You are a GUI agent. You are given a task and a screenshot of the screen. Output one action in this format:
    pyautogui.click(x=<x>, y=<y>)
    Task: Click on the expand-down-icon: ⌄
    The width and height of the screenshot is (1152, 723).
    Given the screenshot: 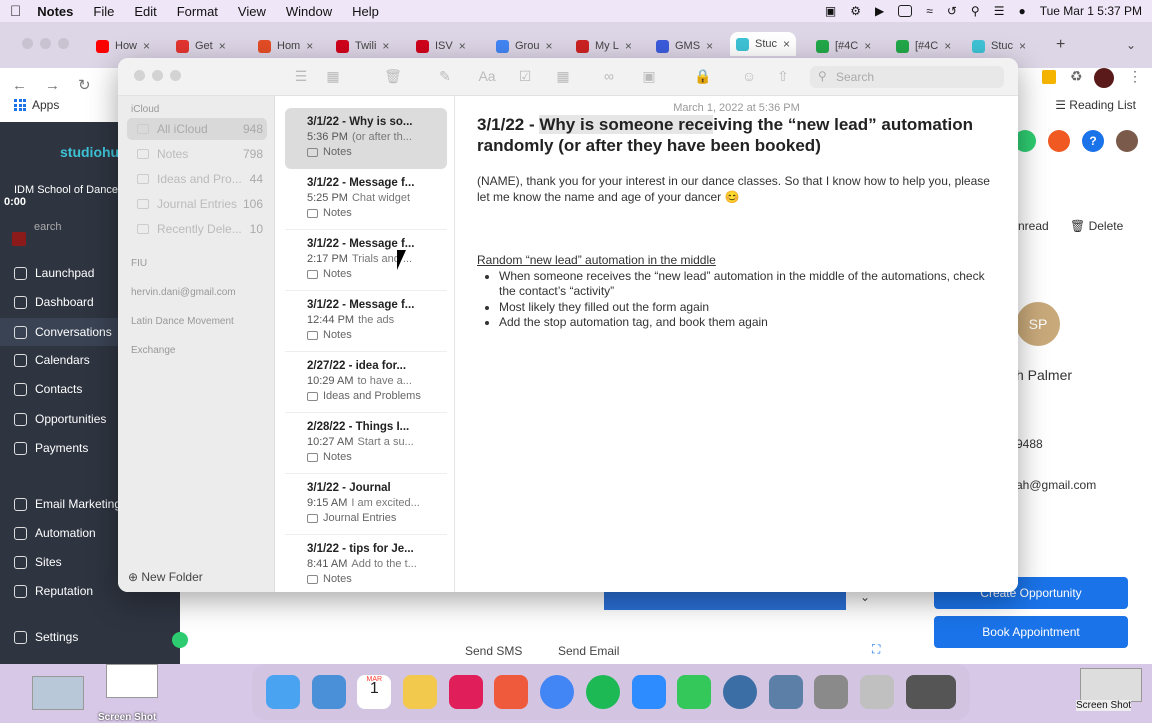 What is the action you would take?
    pyautogui.click(x=865, y=597)
    